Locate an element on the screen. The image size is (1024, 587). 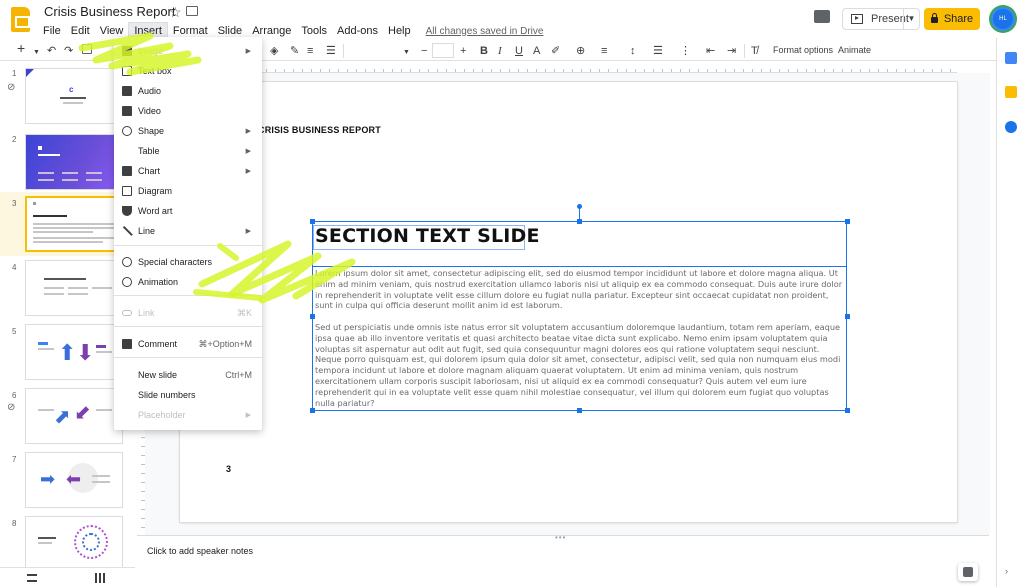
star-icon: ☆ is located at coordinates (175, 12).